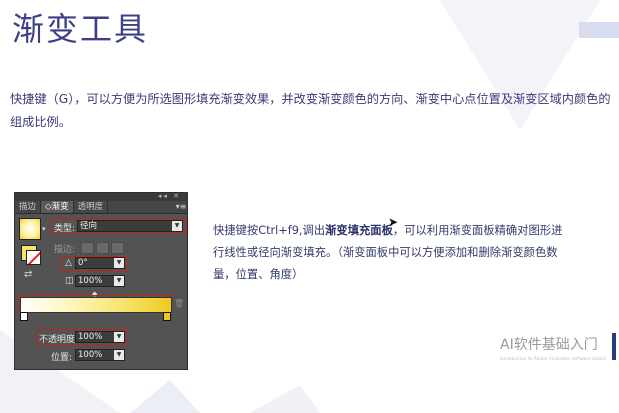  I want to click on type-select: 径向 ▼, so click(130, 226).